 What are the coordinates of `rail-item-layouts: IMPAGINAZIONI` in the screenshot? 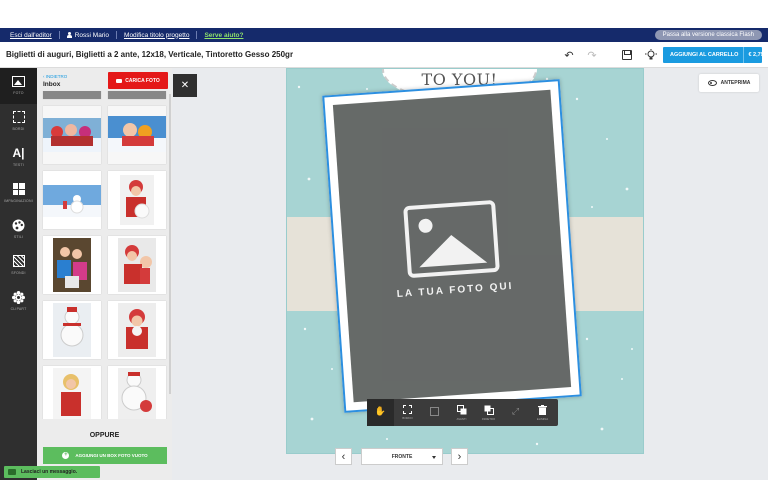 It's located at (18, 194).